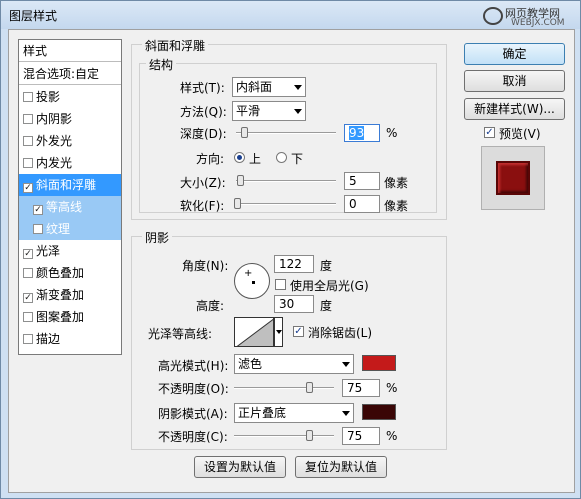  Describe the element at coordinates (60, 273) in the screenshot. I see `style-item-label: 颜色叠加` at that location.